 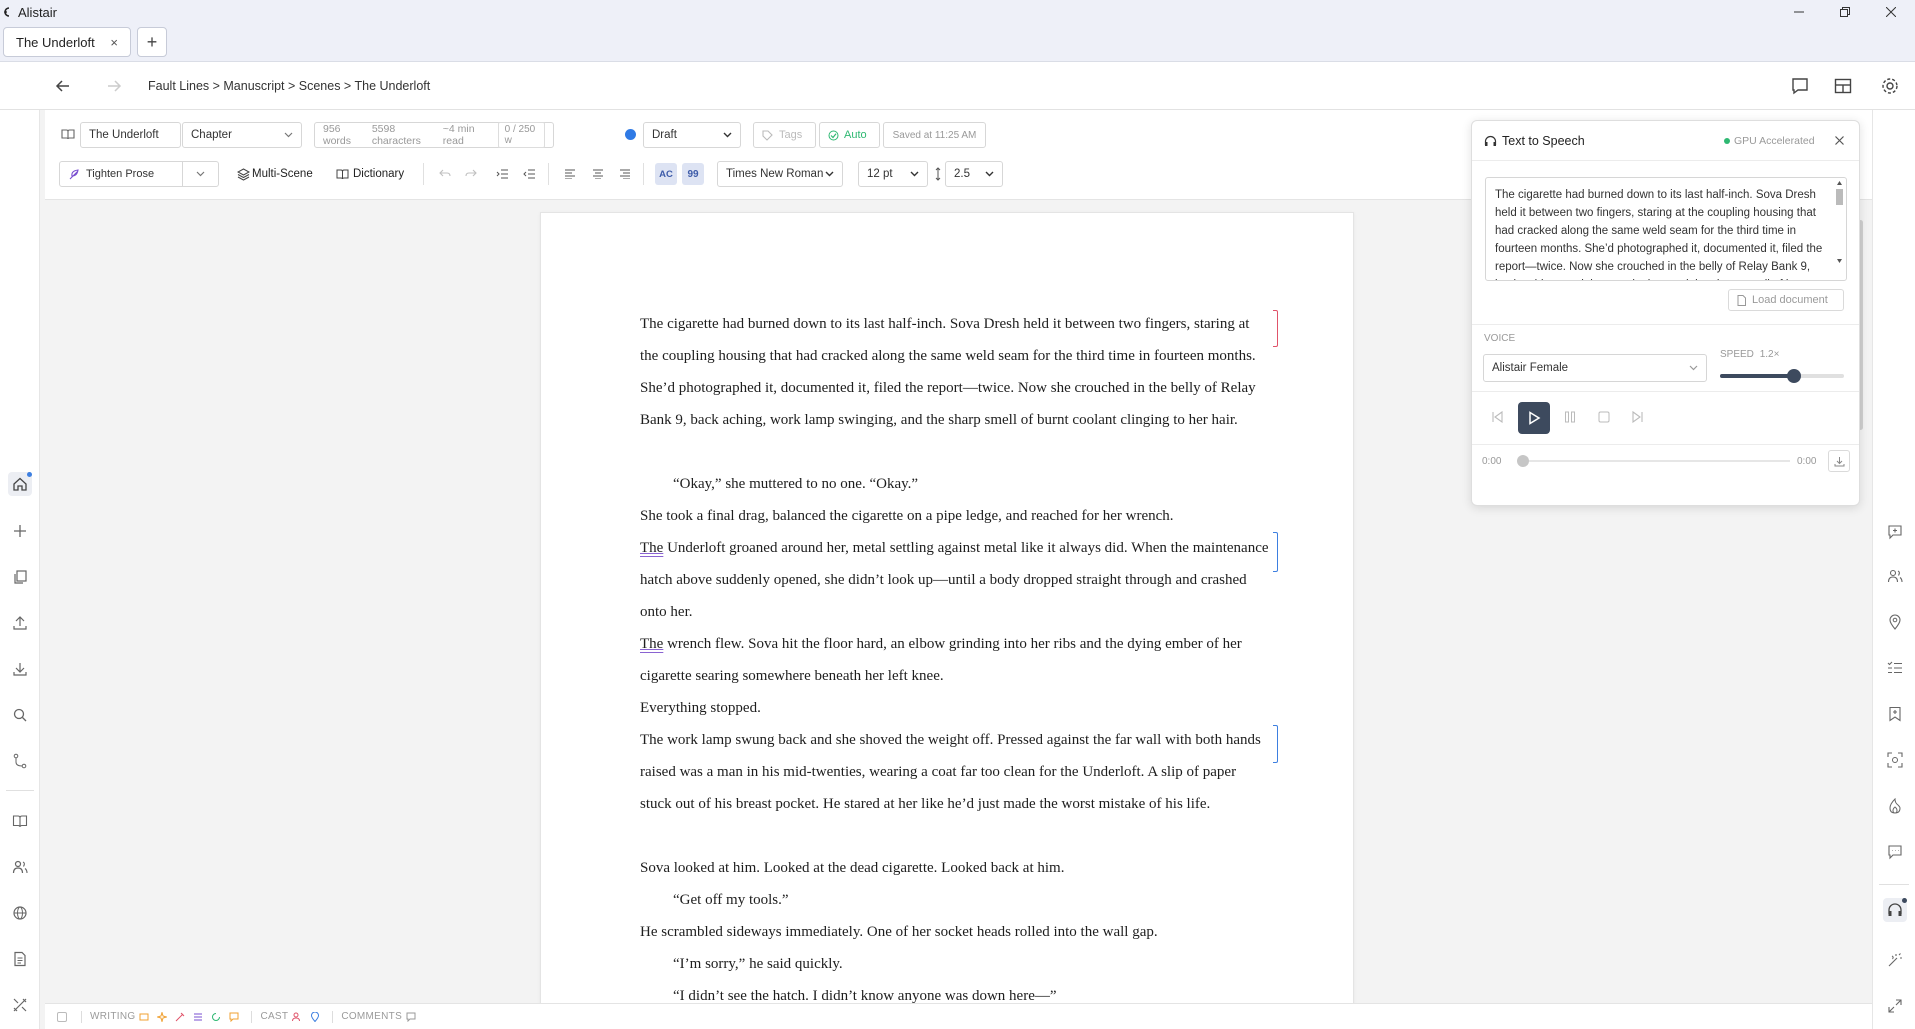 I want to click on redo-icon, so click(x=471, y=174).